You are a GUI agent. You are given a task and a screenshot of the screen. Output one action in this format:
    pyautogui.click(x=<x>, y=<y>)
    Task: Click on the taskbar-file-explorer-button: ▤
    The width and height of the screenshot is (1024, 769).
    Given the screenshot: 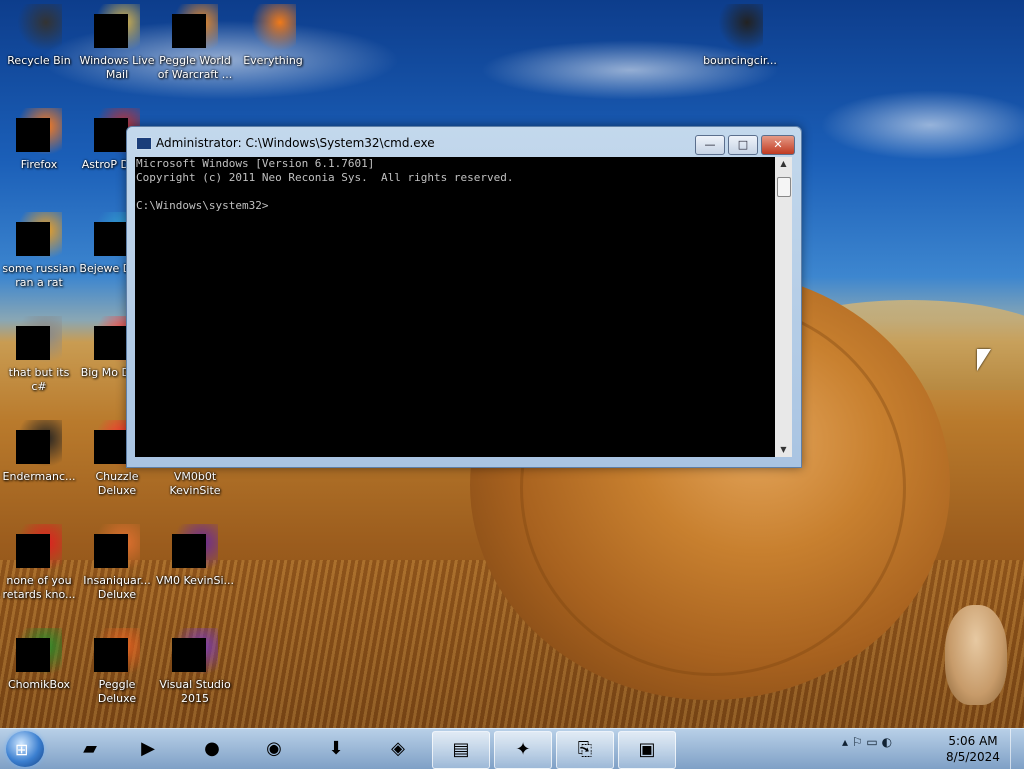 What is the action you would take?
    pyautogui.click(x=461, y=750)
    